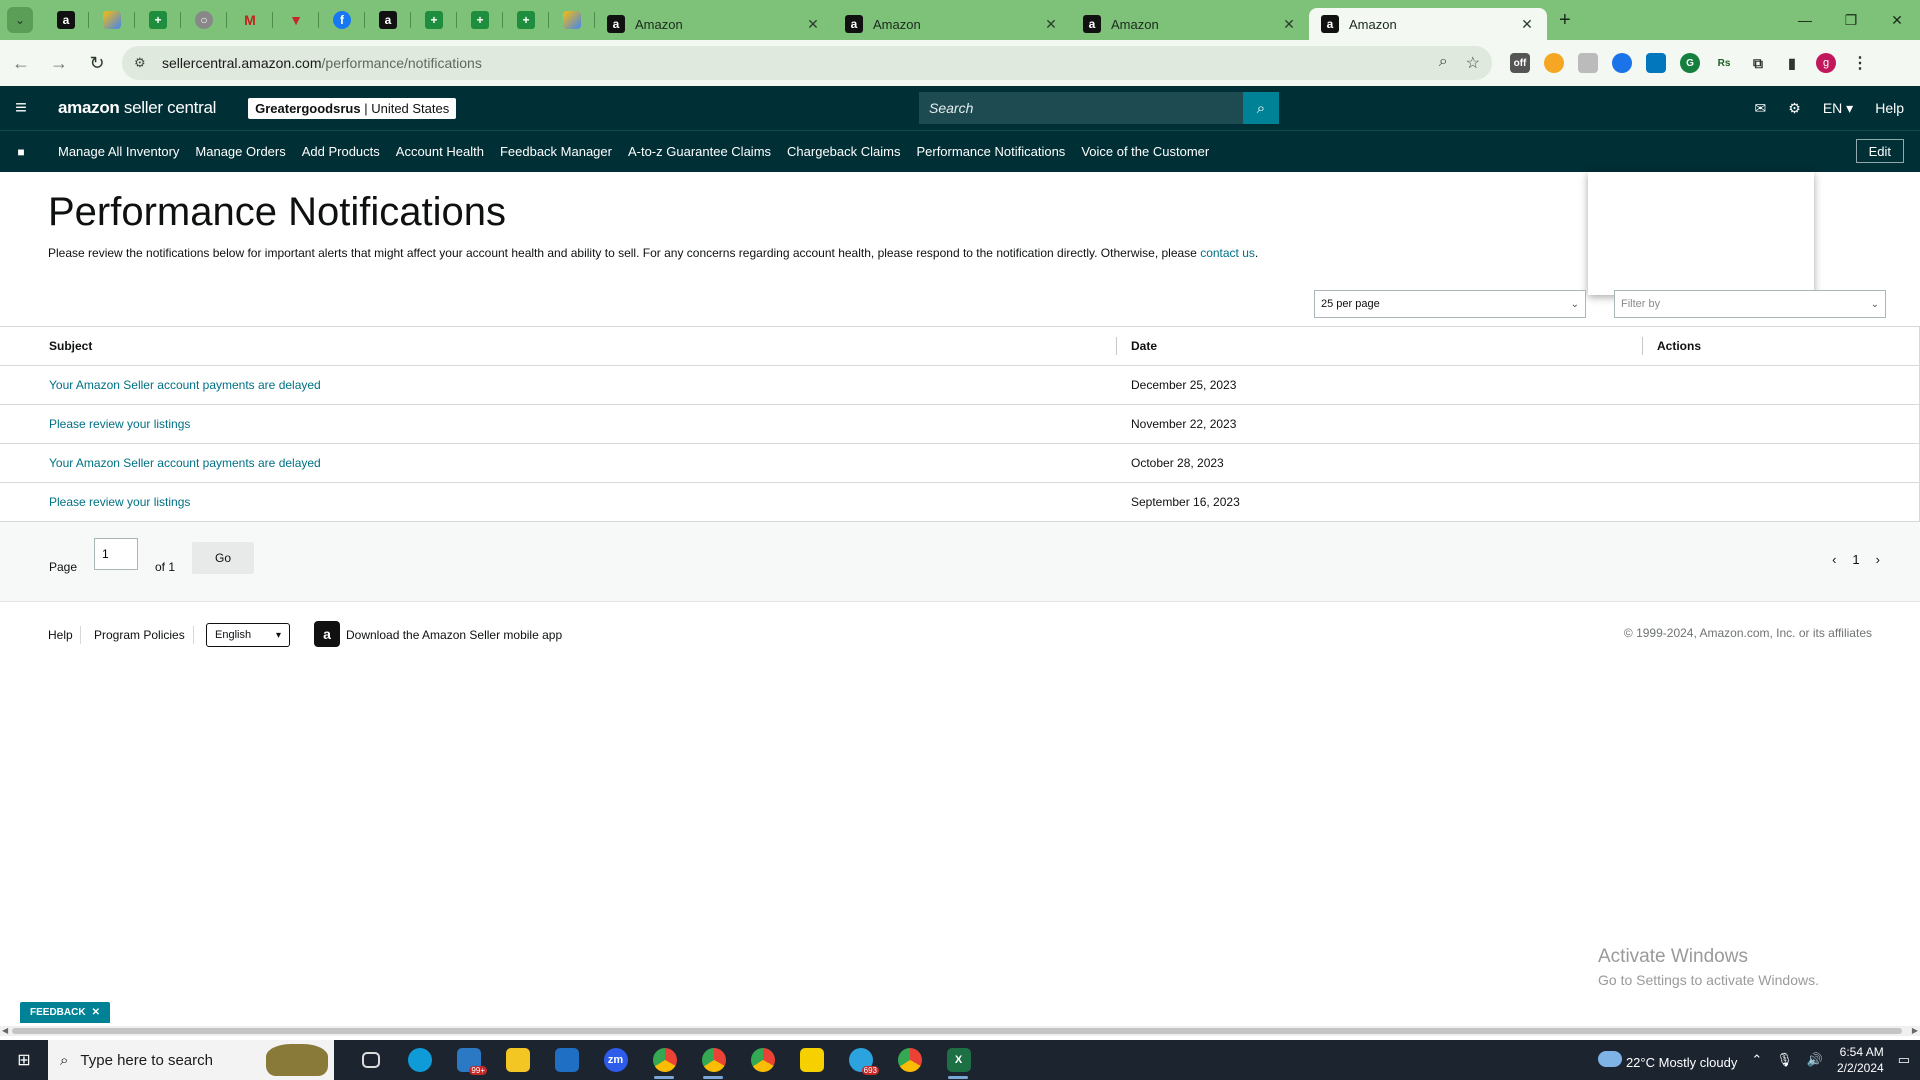 This screenshot has width=1920, height=1080. I want to click on help-link: Help, so click(1889, 108).